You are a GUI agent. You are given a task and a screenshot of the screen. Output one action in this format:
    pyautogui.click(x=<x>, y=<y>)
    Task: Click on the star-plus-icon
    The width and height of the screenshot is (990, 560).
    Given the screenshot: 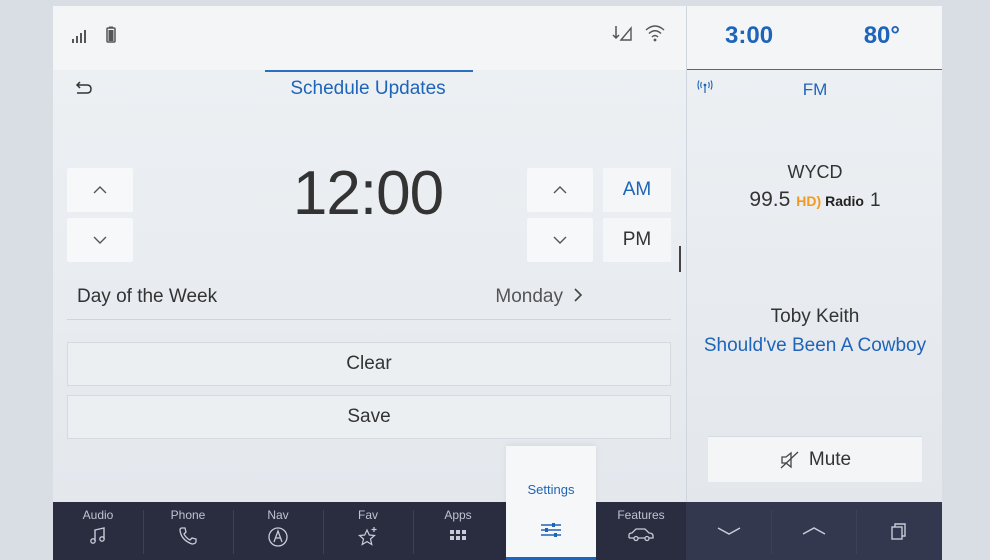 What is the action you would take?
    pyautogui.click(x=367, y=536)
    